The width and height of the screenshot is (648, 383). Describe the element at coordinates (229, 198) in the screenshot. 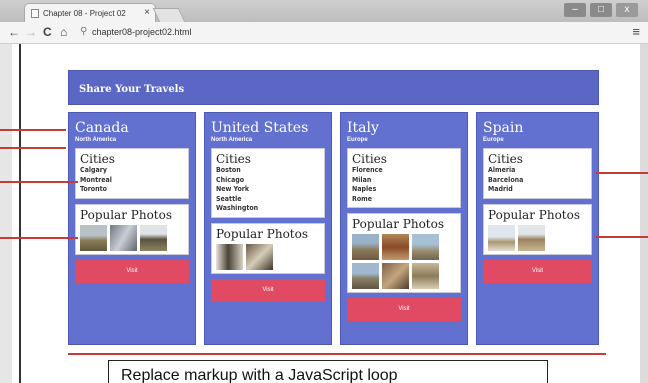

I see `city-item: Seattle` at that location.